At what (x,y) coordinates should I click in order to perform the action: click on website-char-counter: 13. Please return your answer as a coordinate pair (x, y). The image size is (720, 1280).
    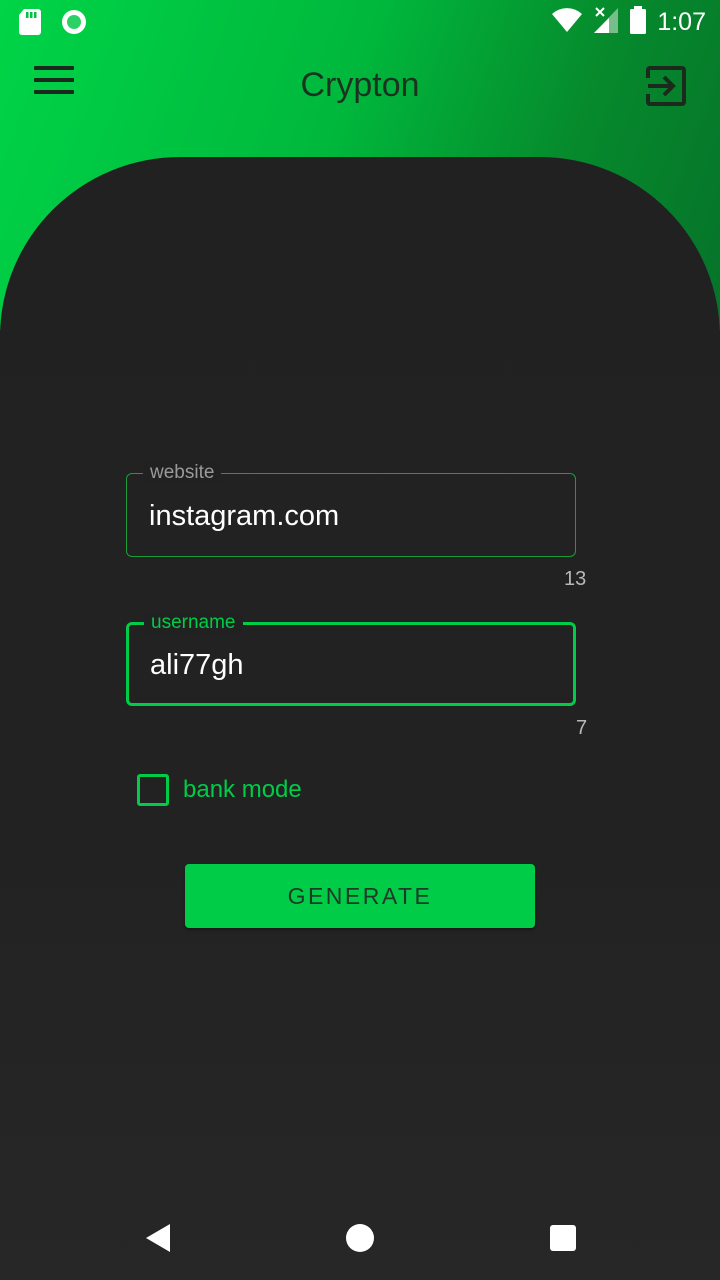
    Looking at the image, I should click on (575, 579).